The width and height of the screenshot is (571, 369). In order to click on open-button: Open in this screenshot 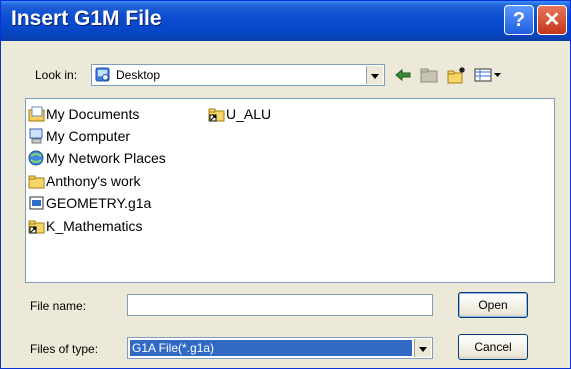, I will do `click(493, 305)`.